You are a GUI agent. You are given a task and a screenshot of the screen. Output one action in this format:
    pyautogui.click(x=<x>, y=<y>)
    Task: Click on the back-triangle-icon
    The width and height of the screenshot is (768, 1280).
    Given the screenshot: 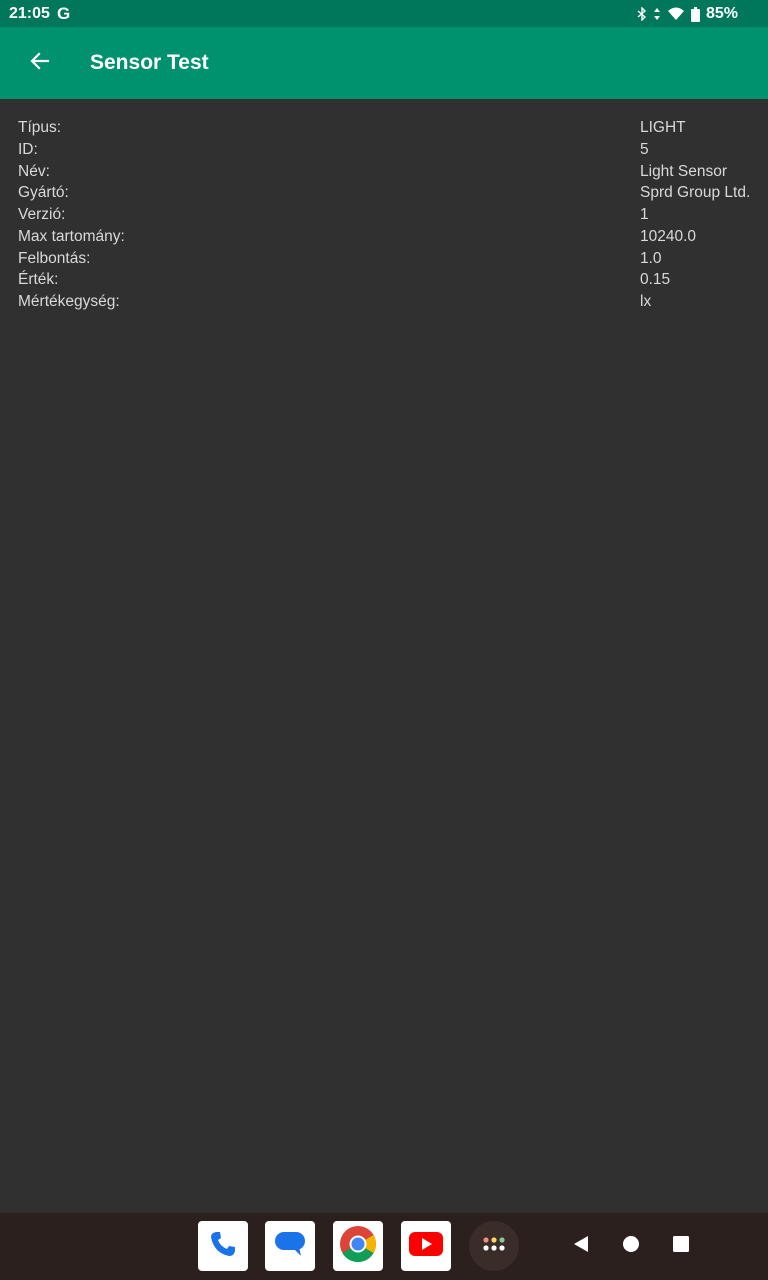 What is the action you would take?
    pyautogui.click(x=581, y=1246)
    